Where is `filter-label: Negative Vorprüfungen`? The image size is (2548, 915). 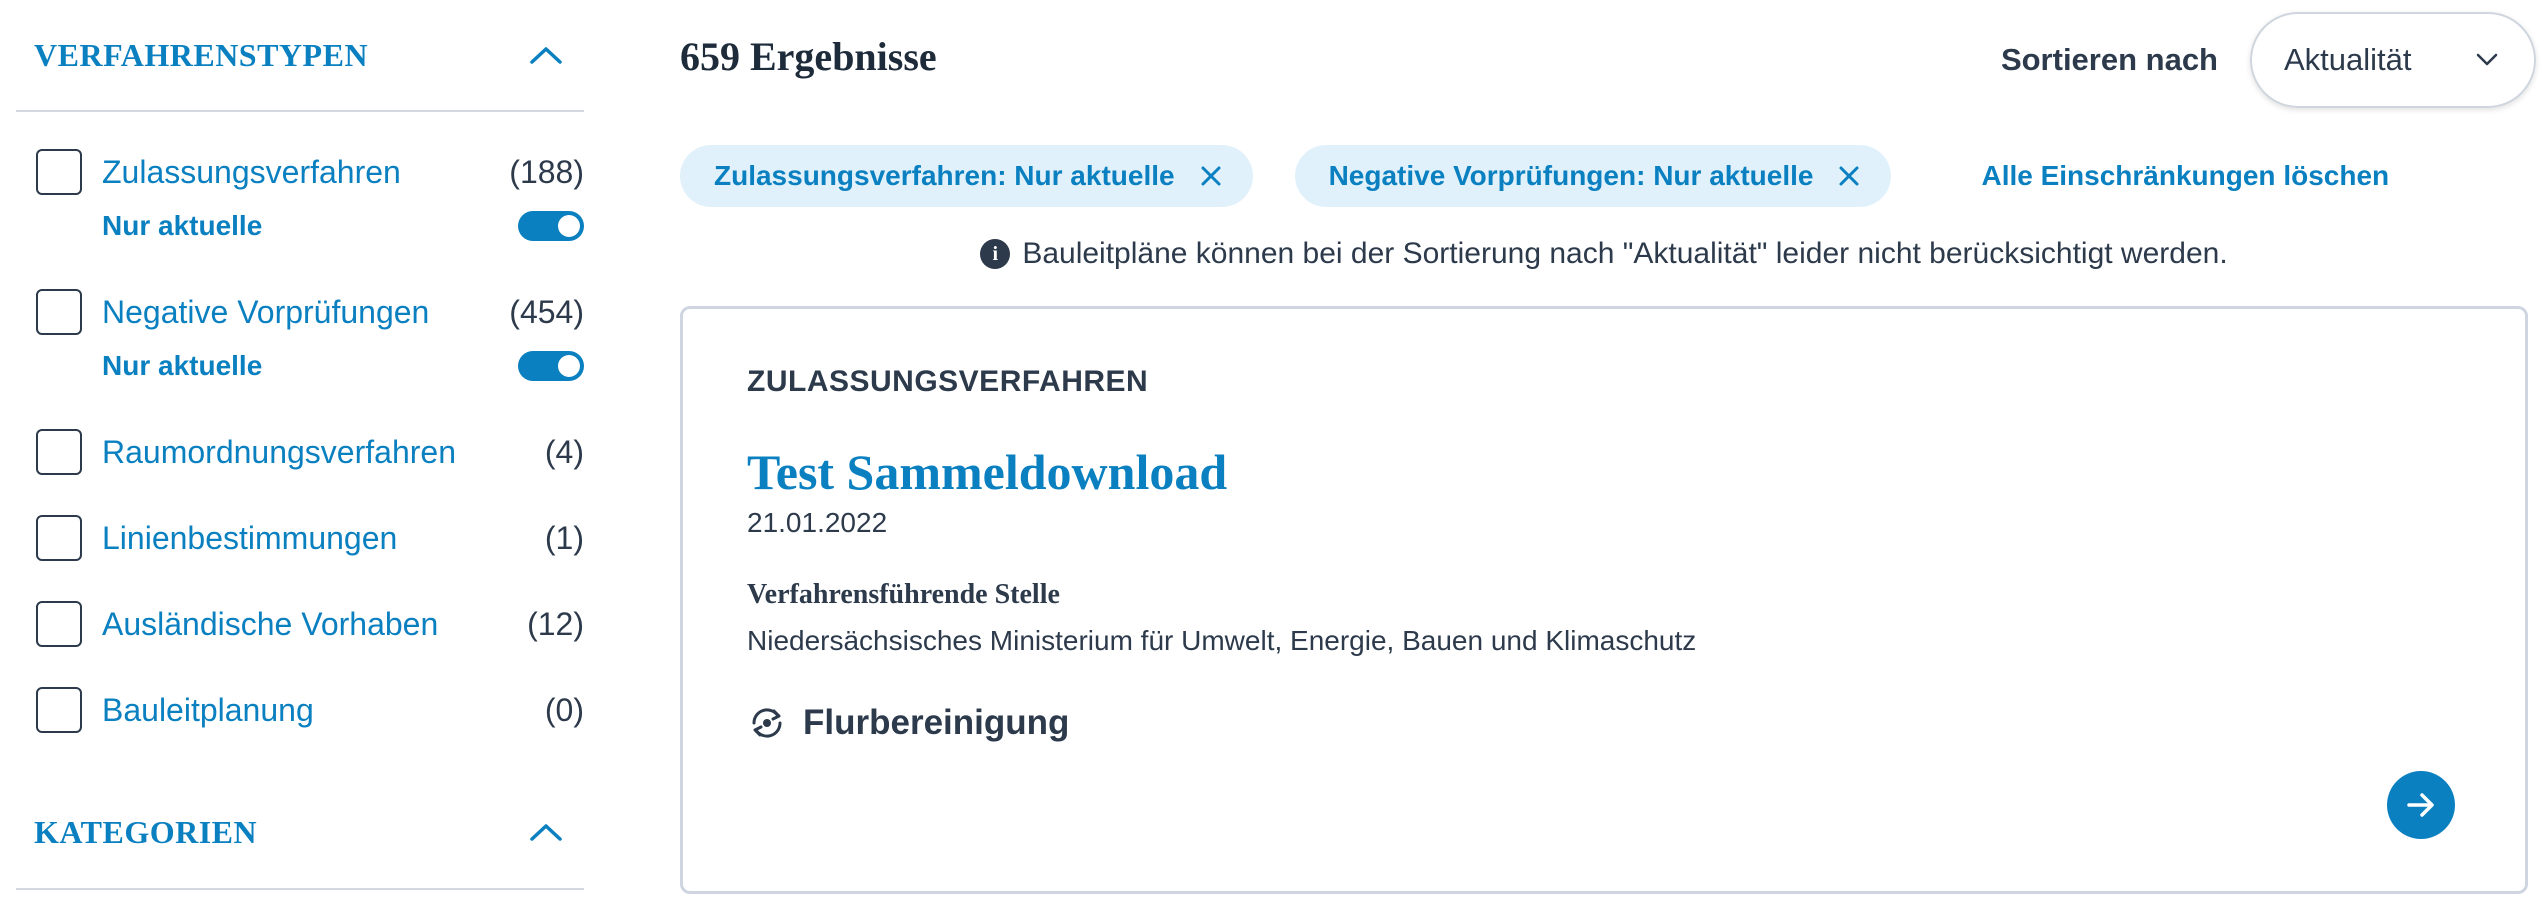 filter-label: Negative Vorprüfungen is located at coordinates (298, 312).